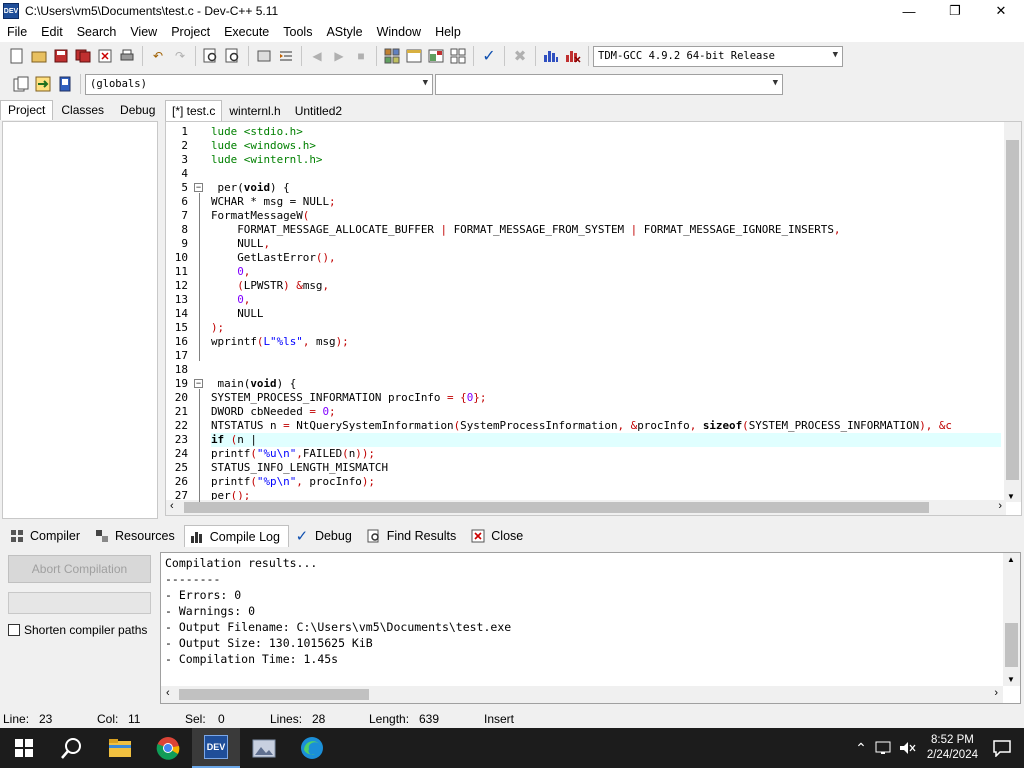 This screenshot has width=1024, height=768. What do you see at coordinates (17, 56) in the screenshot?
I see `new-file-icon` at bounding box center [17, 56].